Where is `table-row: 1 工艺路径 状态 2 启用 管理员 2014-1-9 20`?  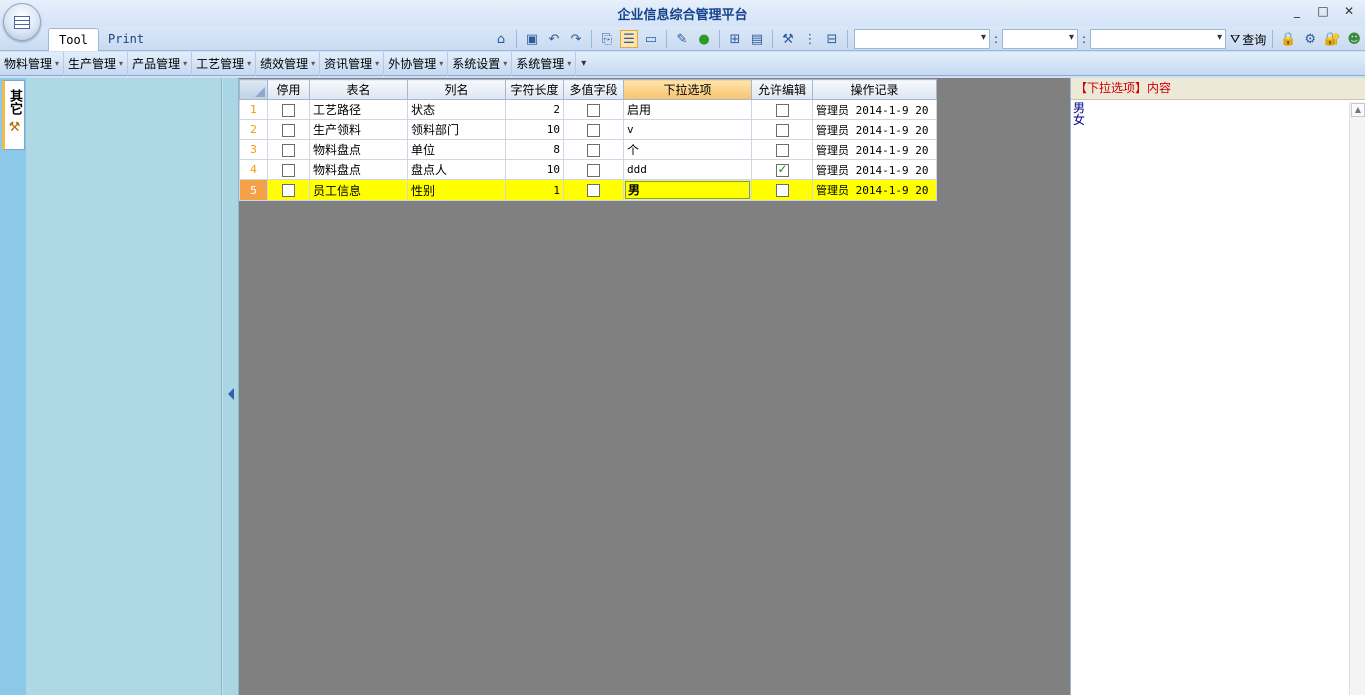
table-row: 1 工艺路径 状态 2 启用 管理员 2014-1-9 20 is located at coordinates (588, 109).